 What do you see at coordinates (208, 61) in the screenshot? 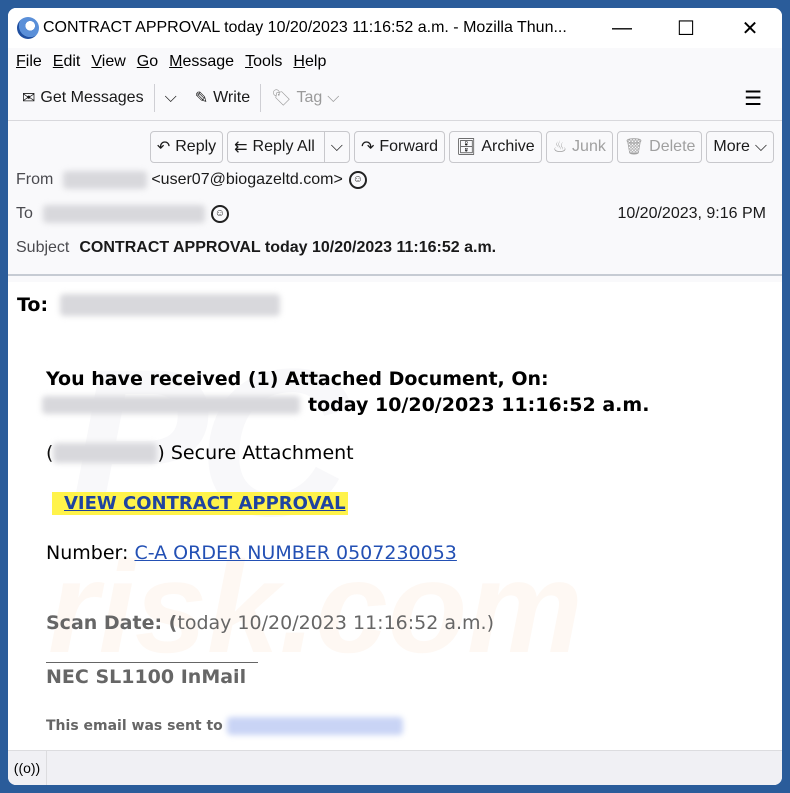
I see `menu-message-rest: essage` at bounding box center [208, 61].